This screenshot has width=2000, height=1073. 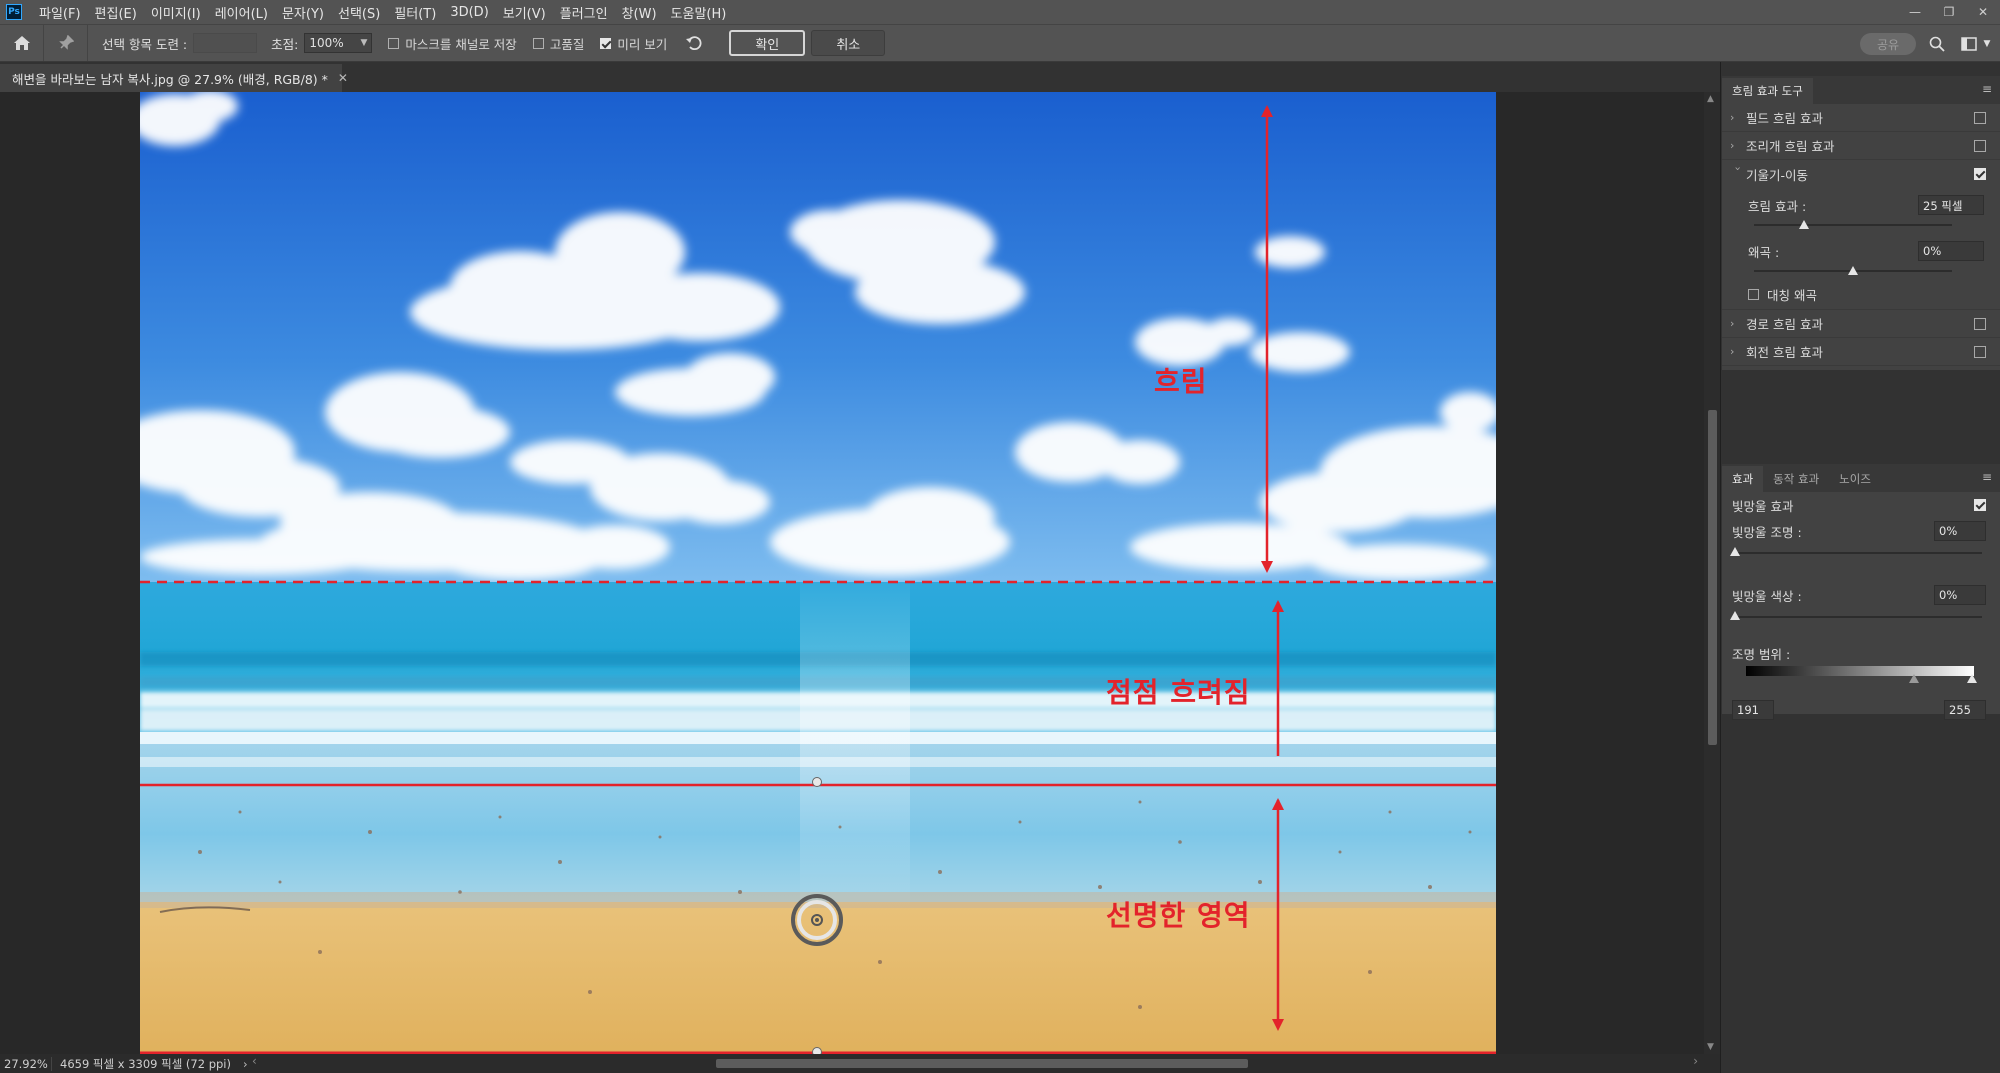 What do you see at coordinates (359, 12) in the screenshot?
I see `menu-select: 선택(S)` at bounding box center [359, 12].